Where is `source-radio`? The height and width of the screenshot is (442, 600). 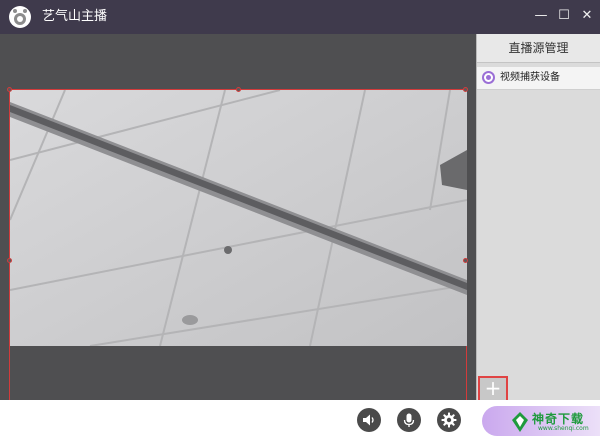 source-radio is located at coordinates (488, 77).